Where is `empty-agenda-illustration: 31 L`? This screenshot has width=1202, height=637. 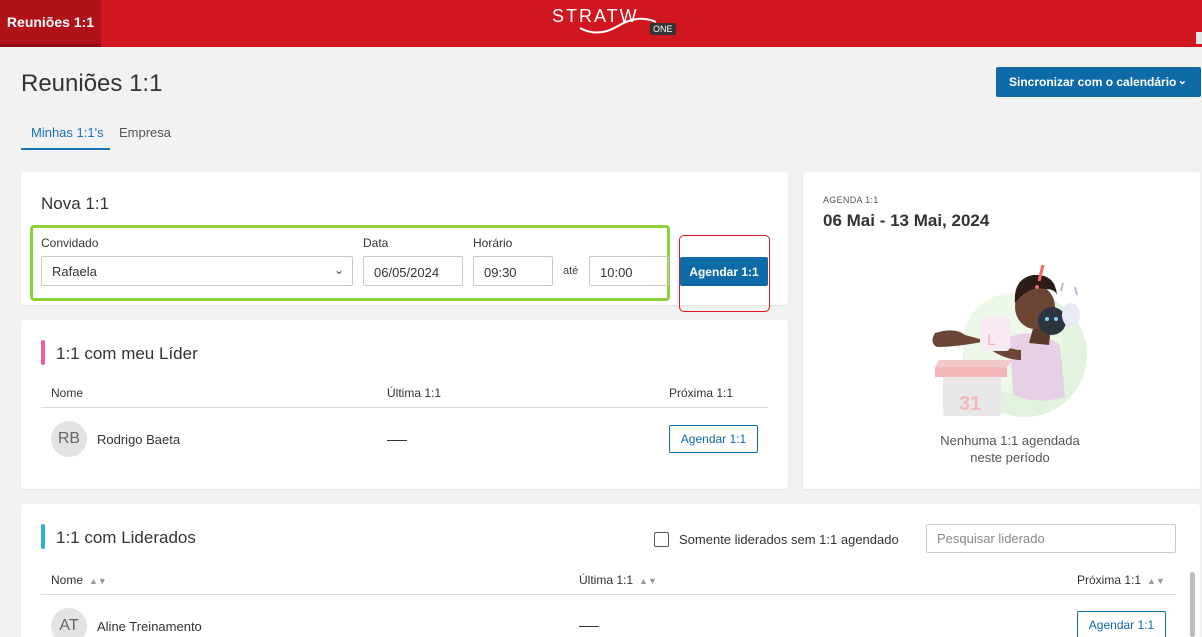 empty-agenda-illustration: 31 L is located at coordinates (1009, 340).